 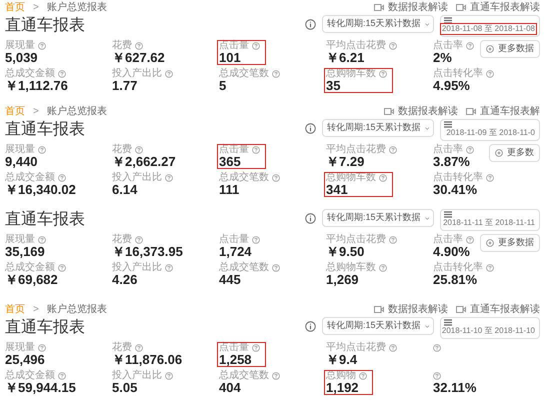 I want to click on metric-value: 5, so click(x=223, y=86).